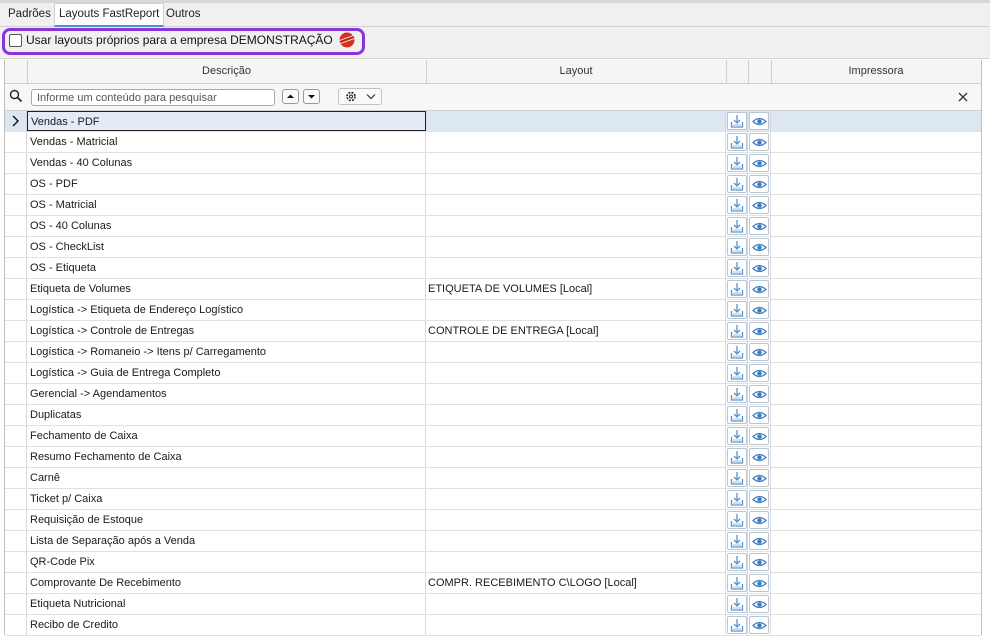  What do you see at coordinates (311, 96) in the screenshot?
I see `sort-down-button` at bounding box center [311, 96].